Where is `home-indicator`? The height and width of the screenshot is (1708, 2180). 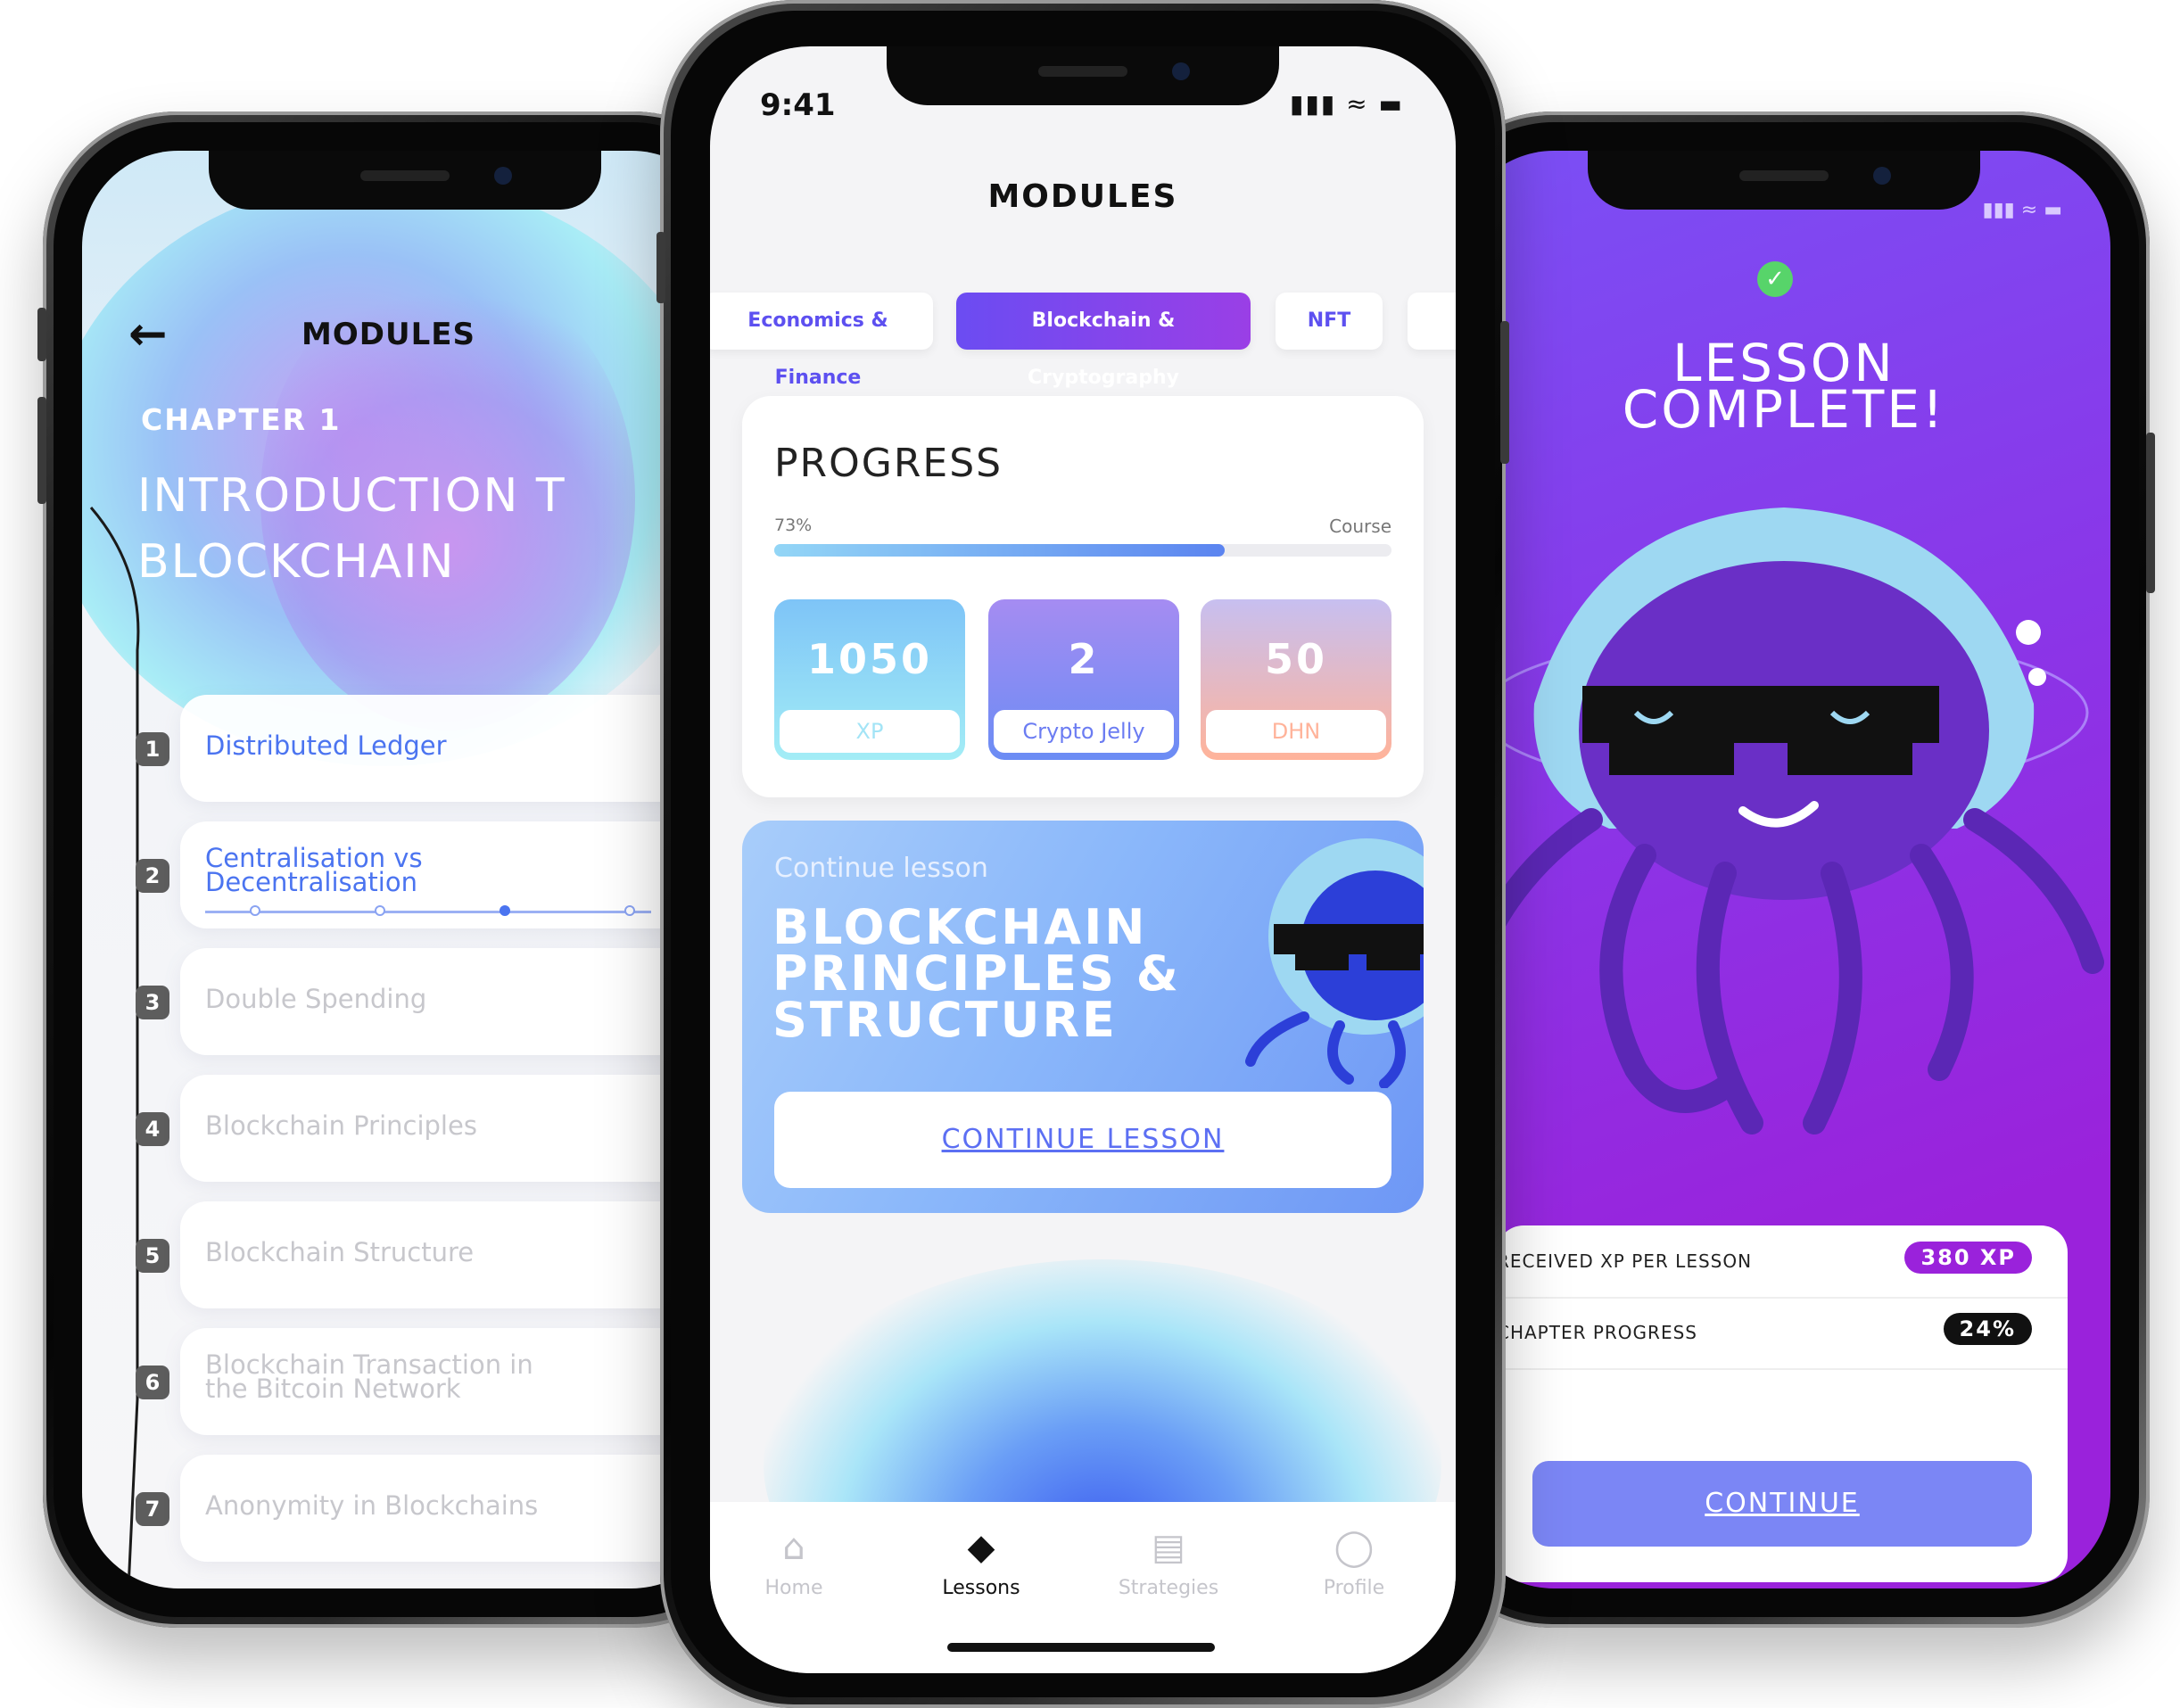
home-indicator is located at coordinates (1081, 1648).